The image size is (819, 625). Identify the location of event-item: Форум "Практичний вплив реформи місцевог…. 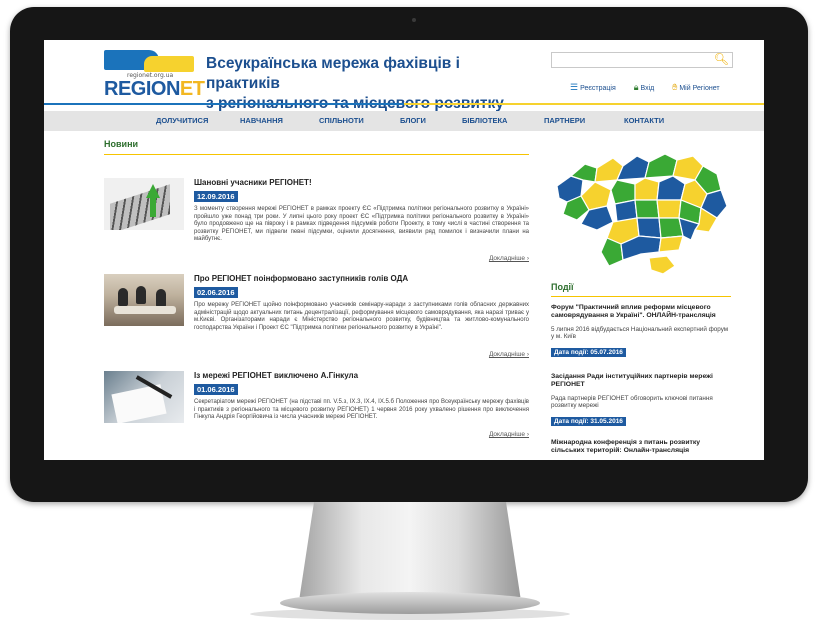
(641, 331).